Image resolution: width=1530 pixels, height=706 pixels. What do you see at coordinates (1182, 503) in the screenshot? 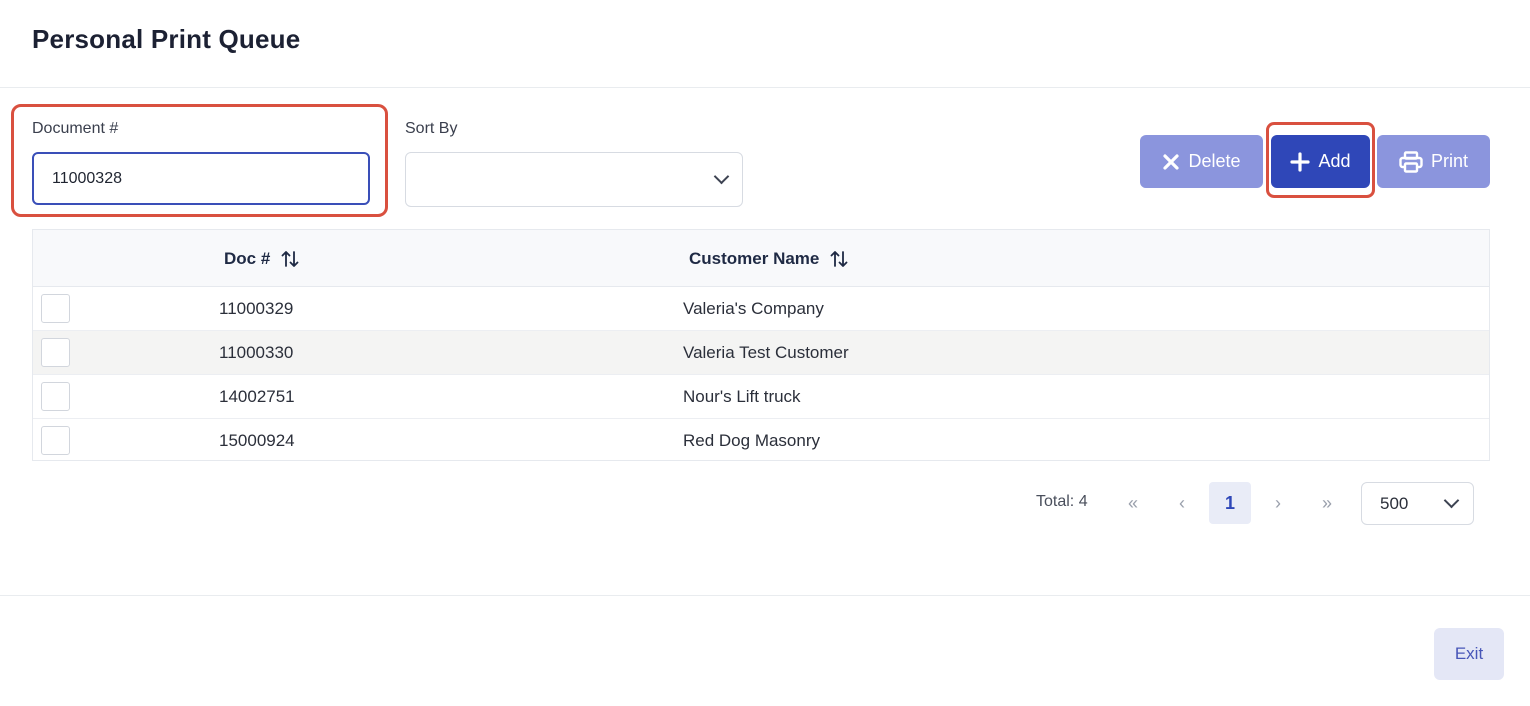
I see `prev-page-button: ‹` at bounding box center [1182, 503].